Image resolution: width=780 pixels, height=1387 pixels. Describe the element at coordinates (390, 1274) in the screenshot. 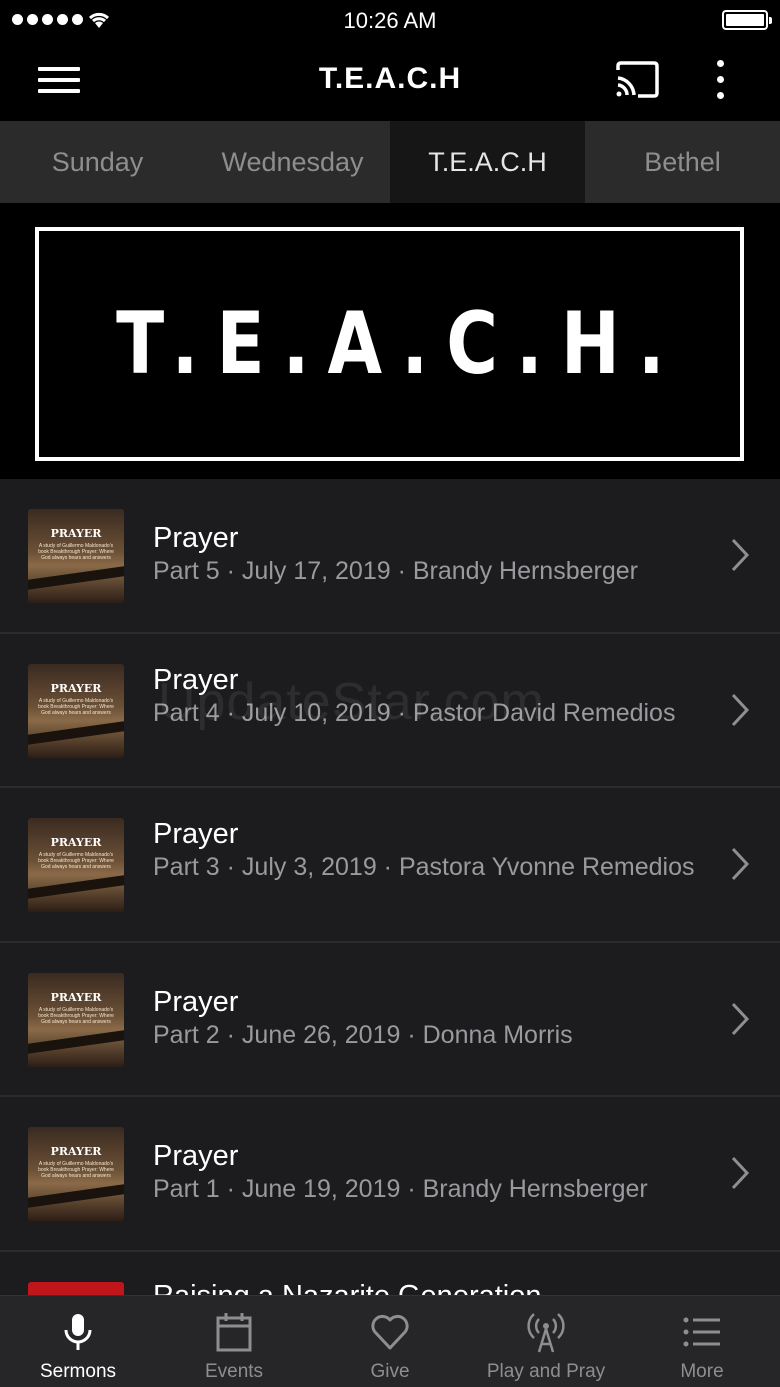

I see `list-item: Raising a Nazarite Generation` at that location.